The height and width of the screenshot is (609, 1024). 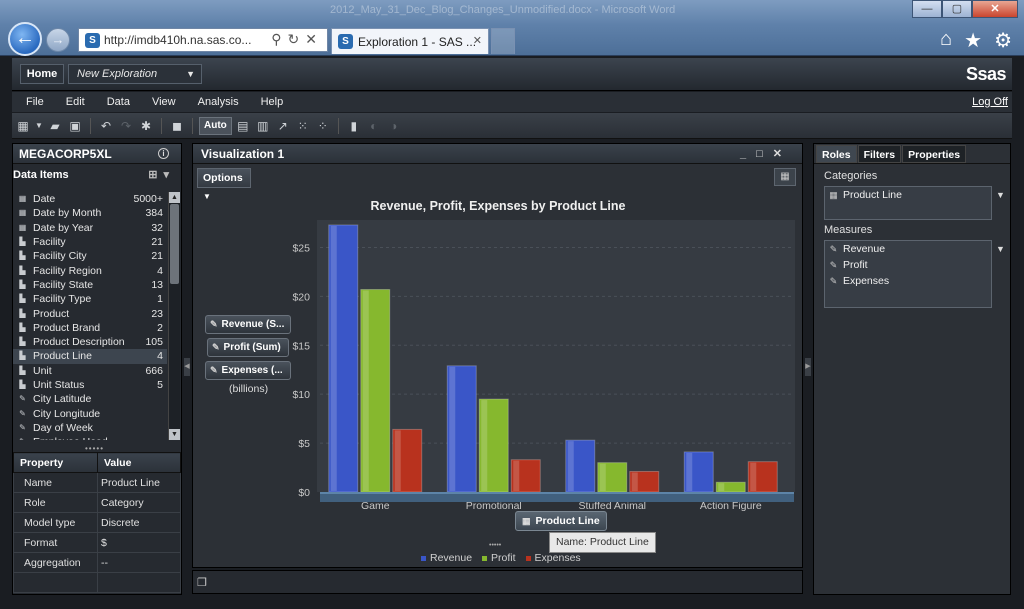 I want to click on geo-map-icon: ◐, so click(x=374, y=126).